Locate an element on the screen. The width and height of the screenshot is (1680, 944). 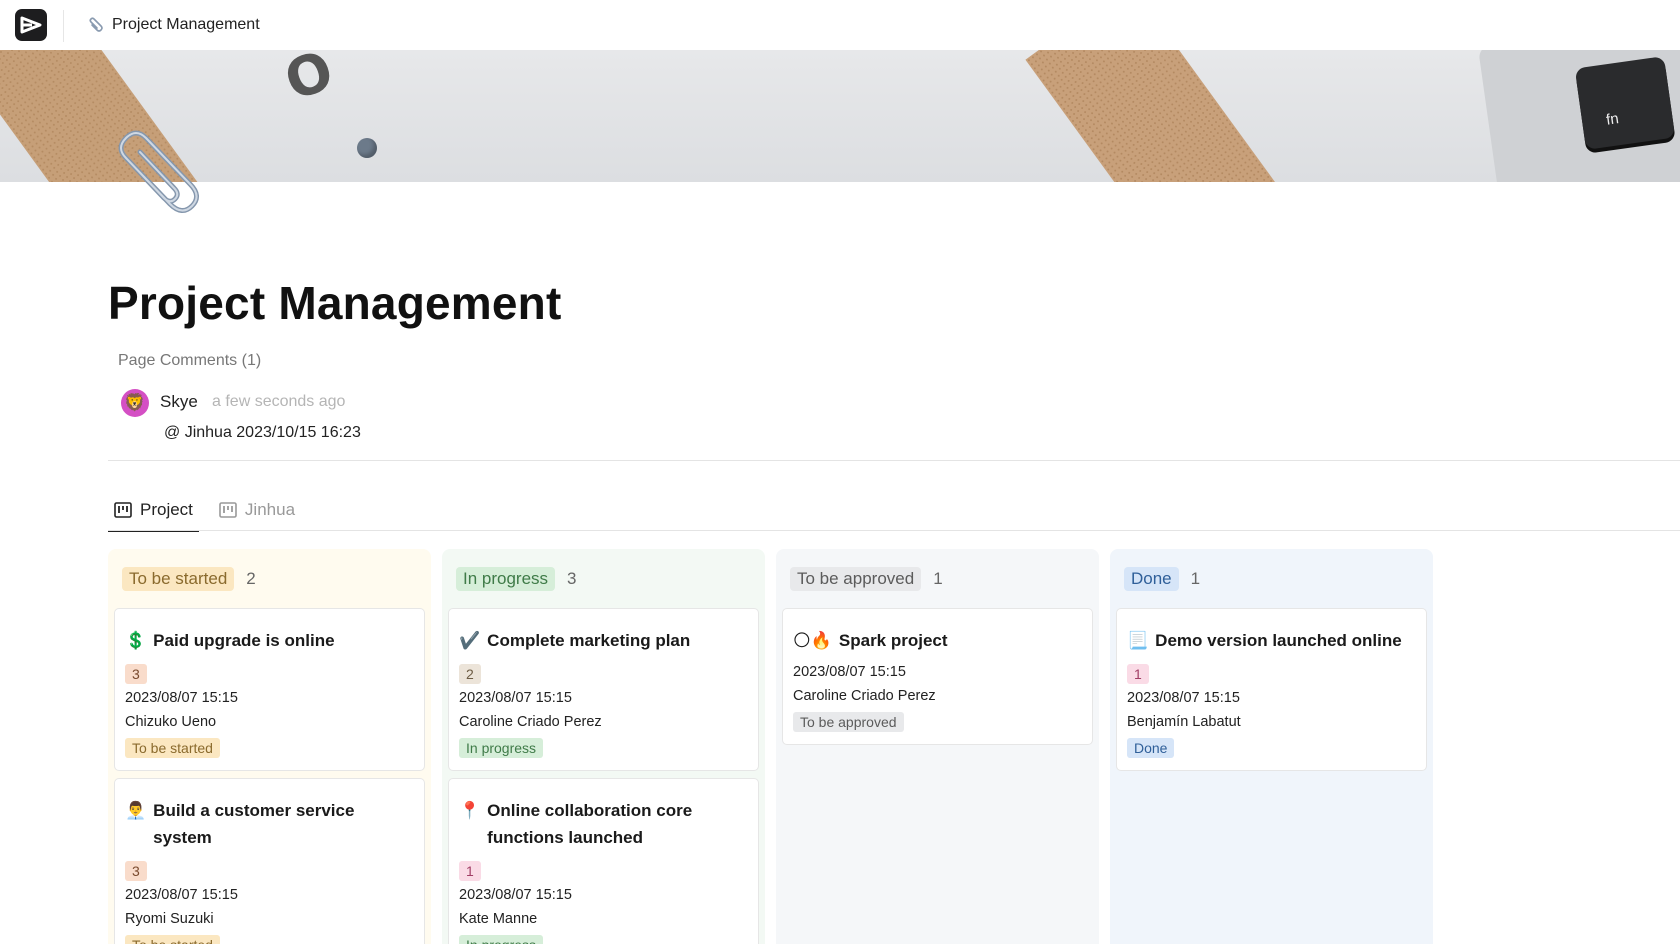
column-count: 2 is located at coordinates (251, 578).